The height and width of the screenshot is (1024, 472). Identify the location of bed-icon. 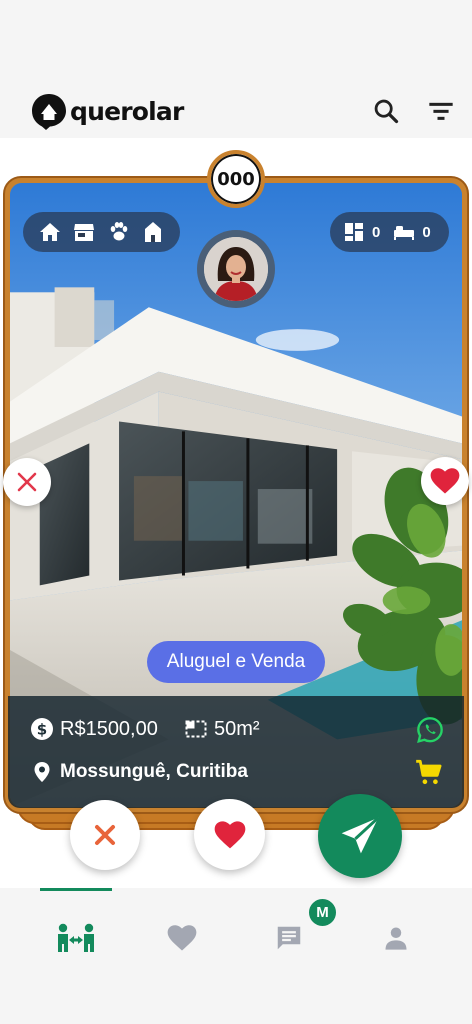
(404, 233).